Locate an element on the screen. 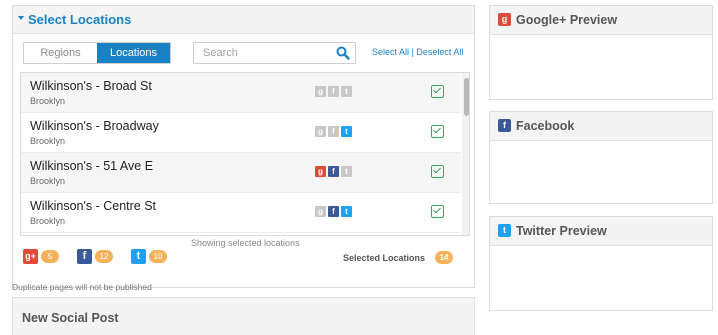 This screenshot has height=335, width=718. location-name: Wilkinson's - Centre St is located at coordinates (93, 206).